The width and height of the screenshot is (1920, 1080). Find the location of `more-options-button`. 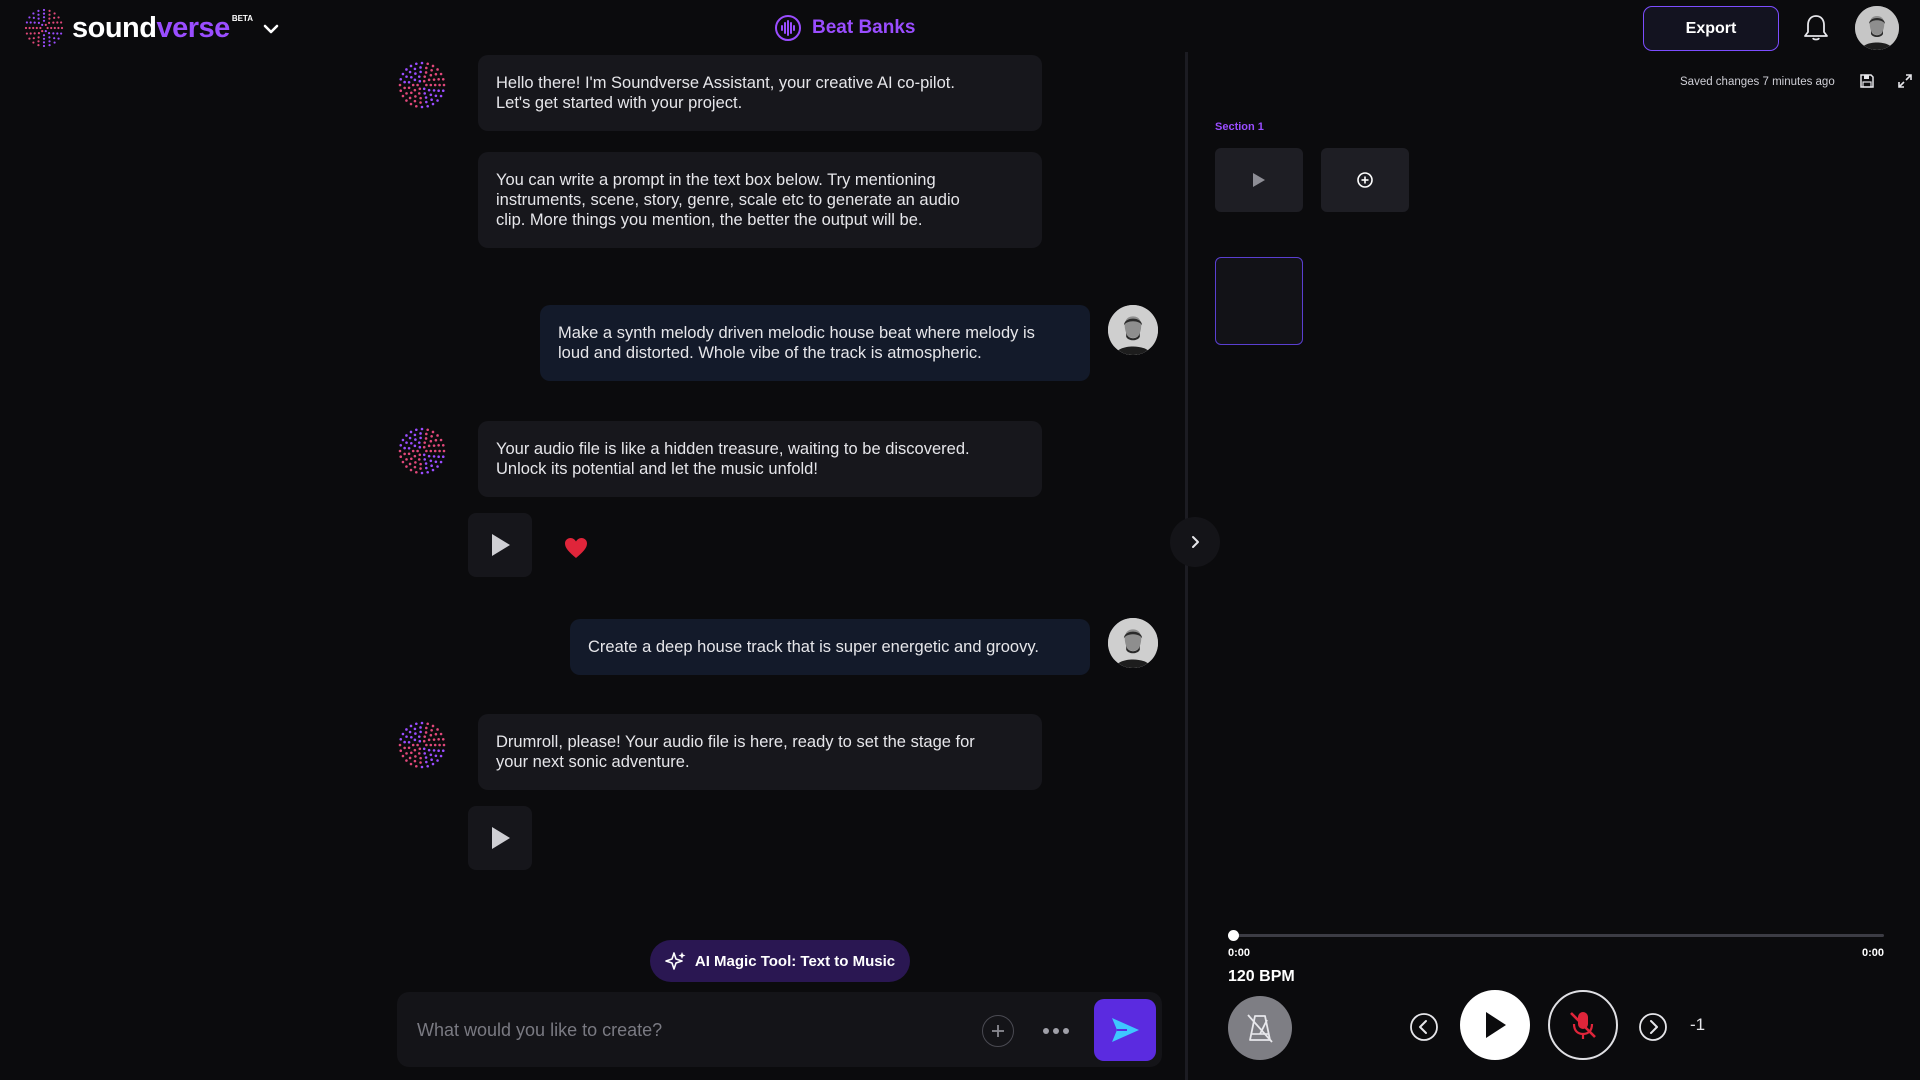

more-options-button is located at coordinates (1056, 1031).